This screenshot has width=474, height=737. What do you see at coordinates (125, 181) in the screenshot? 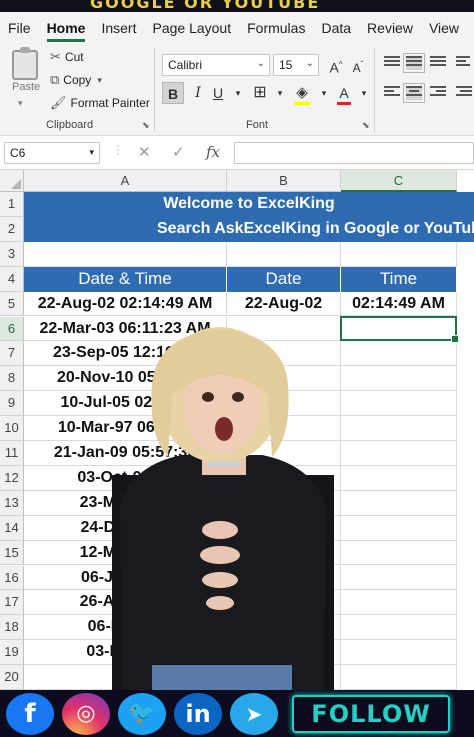
I see `column-header-a: A` at bounding box center [125, 181].